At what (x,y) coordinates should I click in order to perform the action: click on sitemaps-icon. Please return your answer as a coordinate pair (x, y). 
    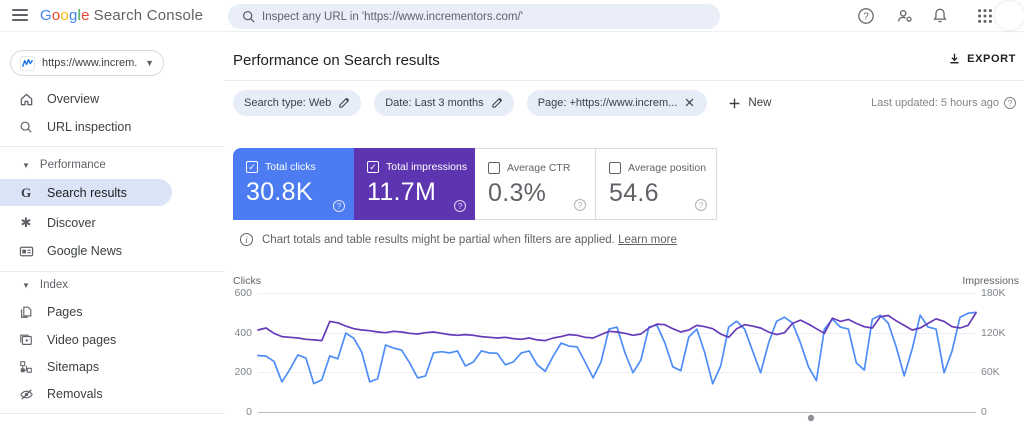
    Looking at the image, I should click on (26, 367).